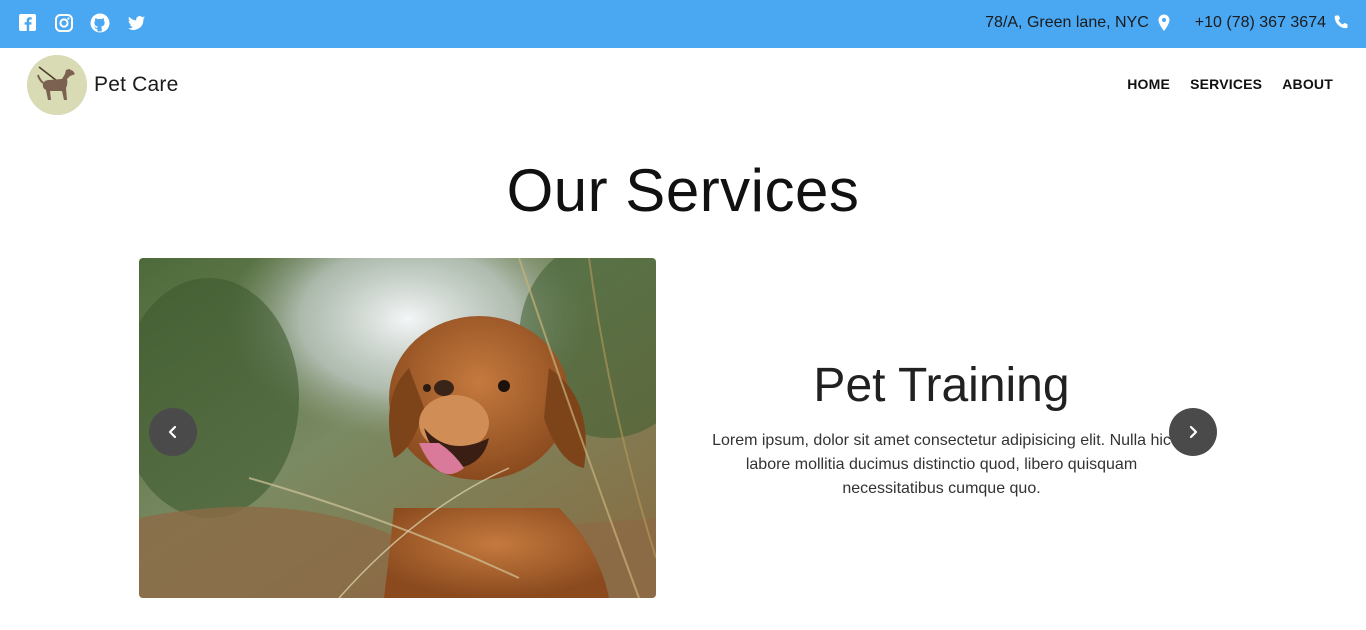  What do you see at coordinates (100, 23) in the screenshot?
I see `github-icon` at bounding box center [100, 23].